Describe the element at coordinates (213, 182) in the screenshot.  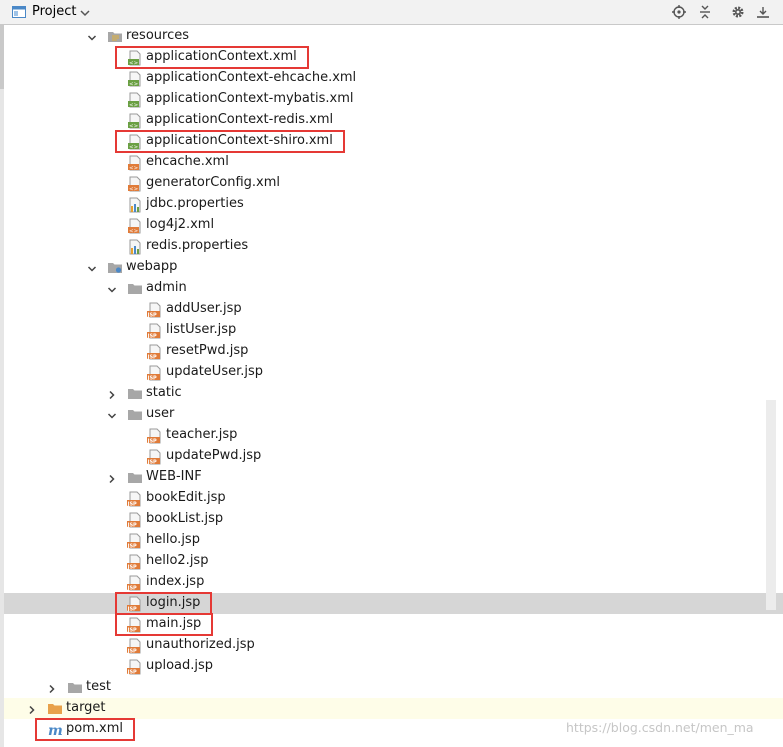
I see `tree-item-label: generatorConfig.xml` at that location.